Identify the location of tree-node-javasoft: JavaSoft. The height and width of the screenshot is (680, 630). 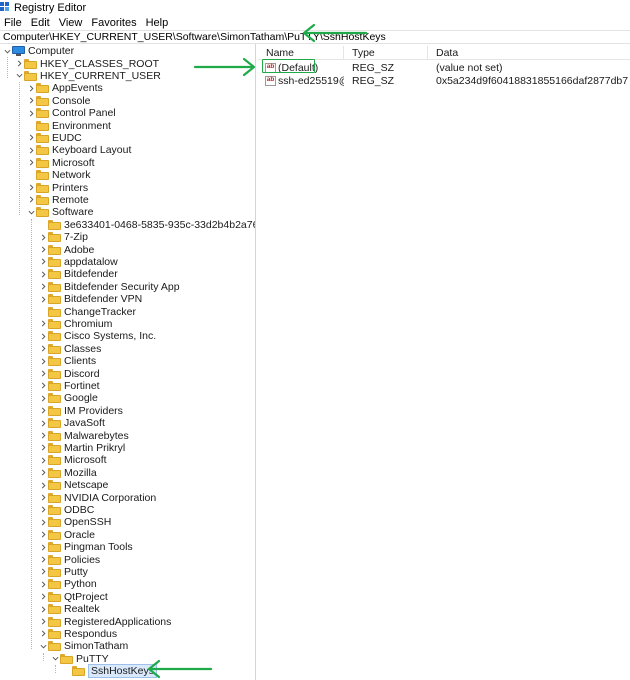
(72, 423).